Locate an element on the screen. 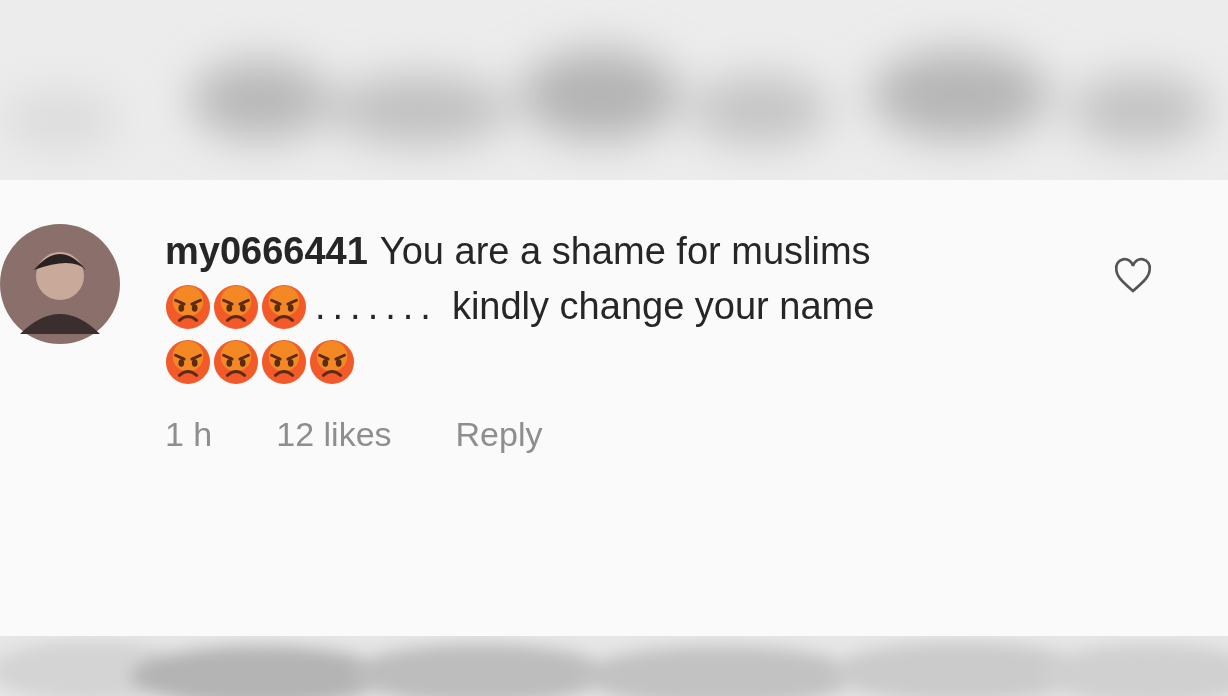 This screenshot has height=696, width=1228. username-link: my0666441 is located at coordinates (266, 251).